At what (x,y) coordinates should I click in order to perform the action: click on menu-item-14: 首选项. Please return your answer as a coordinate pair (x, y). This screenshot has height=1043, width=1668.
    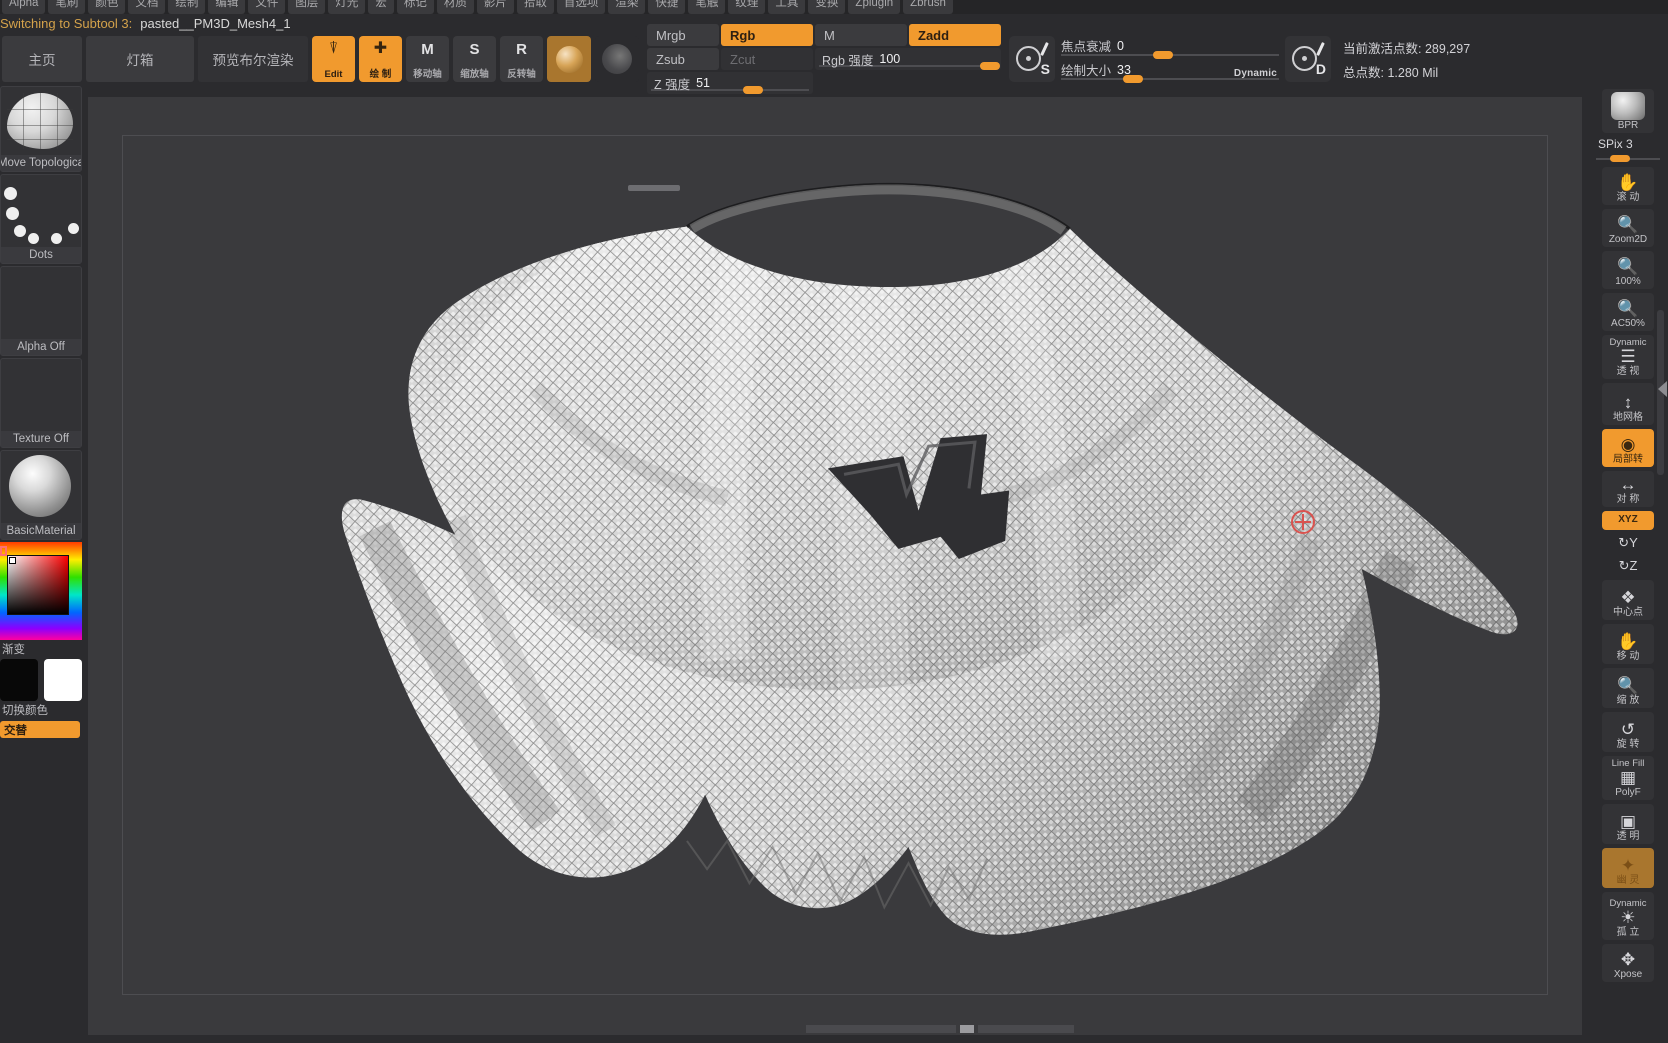
    Looking at the image, I should click on (581, 7).